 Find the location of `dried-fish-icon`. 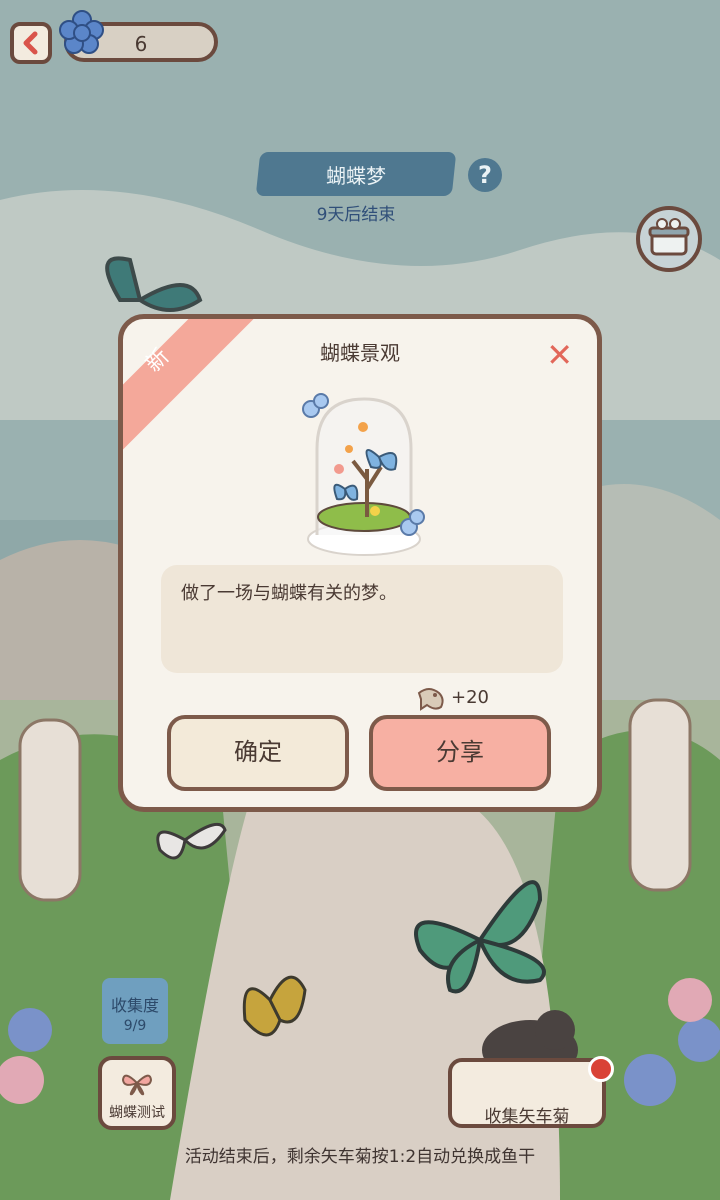

dried-fish-icon is located at coordinates (430, 699).